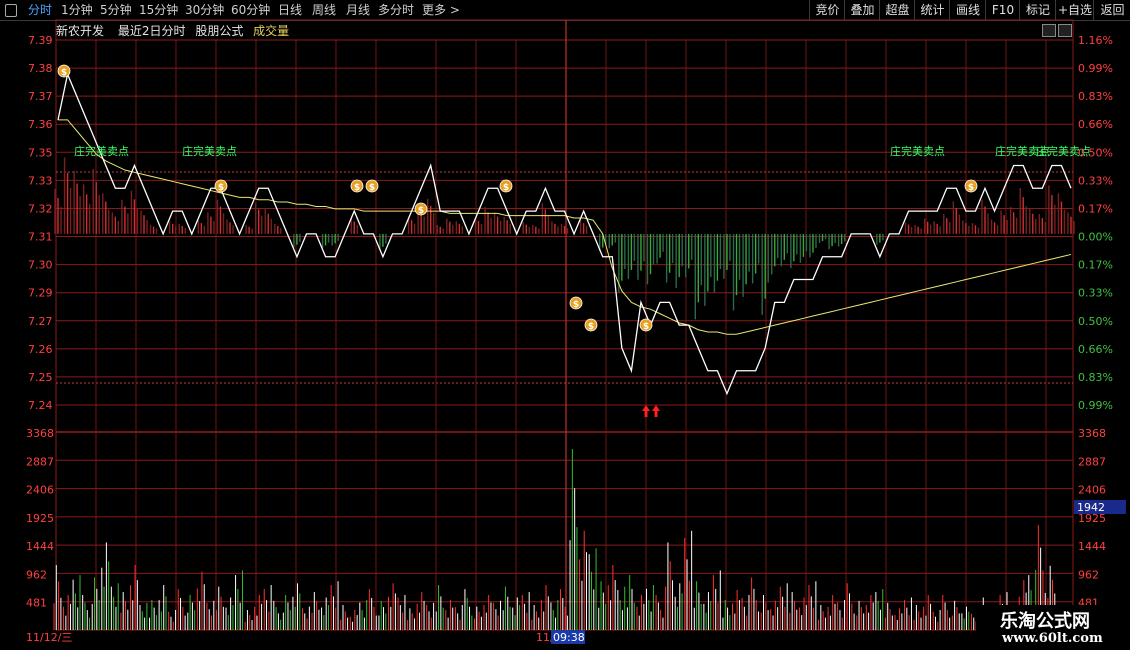 This screenshot has height=650, width=1130. What do you see at coordinates (40, 461) in the screenshot?
I see `volume-label-left: 2887` at bounding box center [40, 461].